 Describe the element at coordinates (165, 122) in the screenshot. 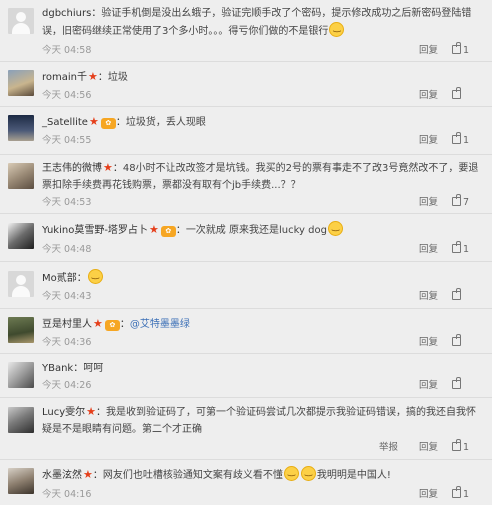

I see `comment-text: 垃圾货，丢人现眼` at that location.